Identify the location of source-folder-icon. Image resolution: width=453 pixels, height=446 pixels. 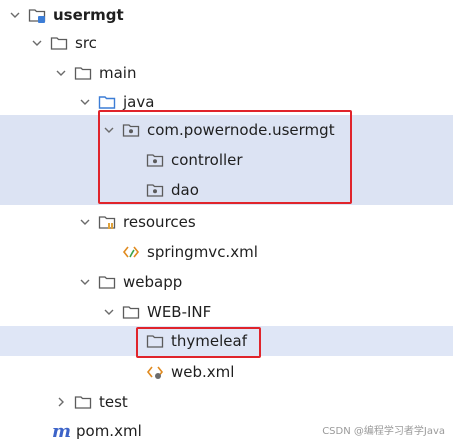
(107, 102).